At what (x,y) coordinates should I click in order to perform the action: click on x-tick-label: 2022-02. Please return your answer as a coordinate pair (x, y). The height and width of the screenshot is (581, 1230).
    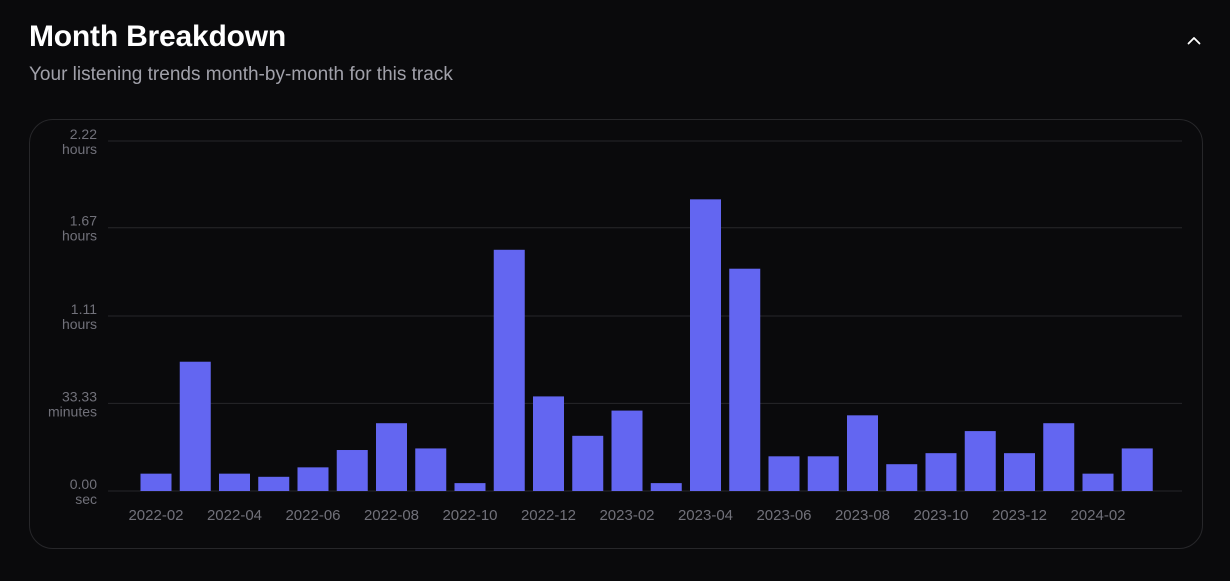
    Looking at the image, I should click on (155, 515).